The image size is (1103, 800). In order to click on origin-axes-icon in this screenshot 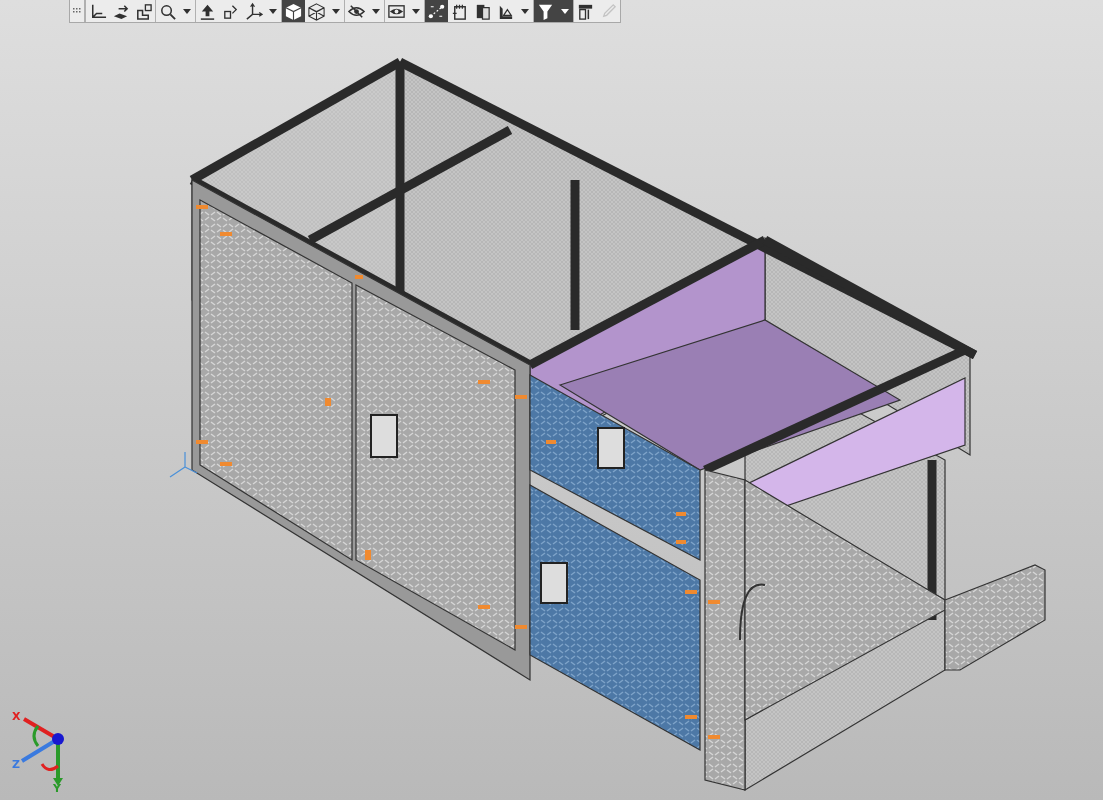, I will do `click(183, 464)`.